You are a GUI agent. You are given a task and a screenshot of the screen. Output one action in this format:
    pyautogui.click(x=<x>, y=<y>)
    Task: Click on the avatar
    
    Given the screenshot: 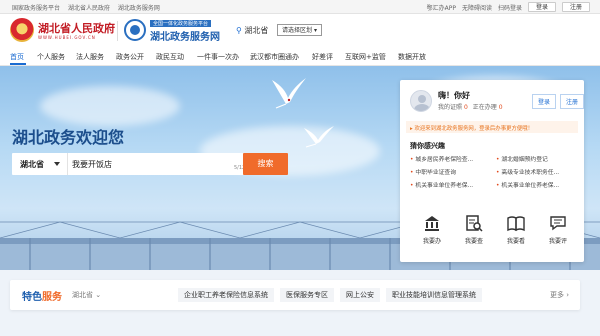 What is the action you would take?
    pyautogui.click(x=421, y=101)
    